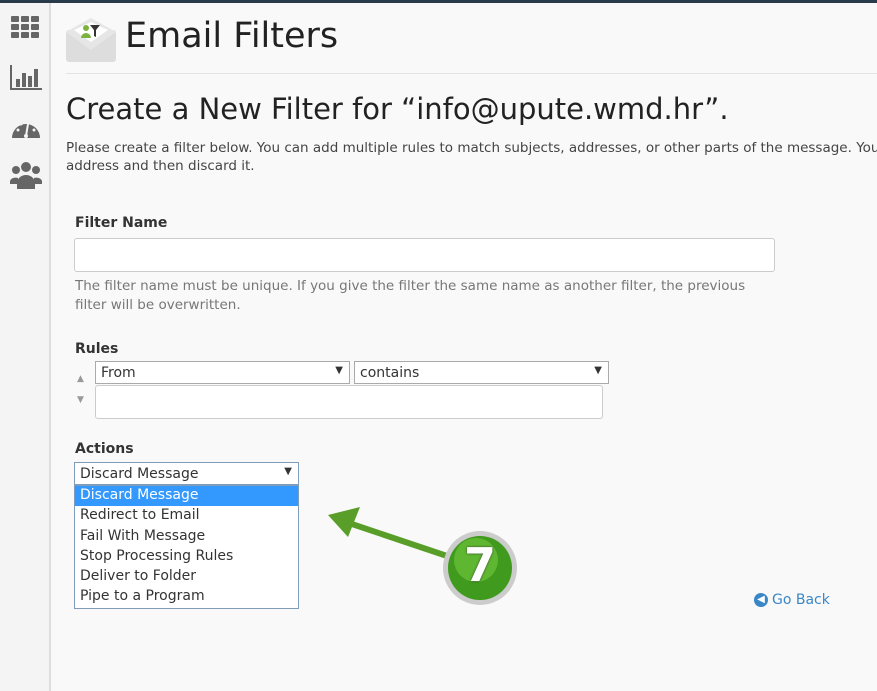  What do you see at coordinates (761, 600) in the screenshot?
I see `arrow-left-circle-icon: ◀` at bounding box center [761, 600].